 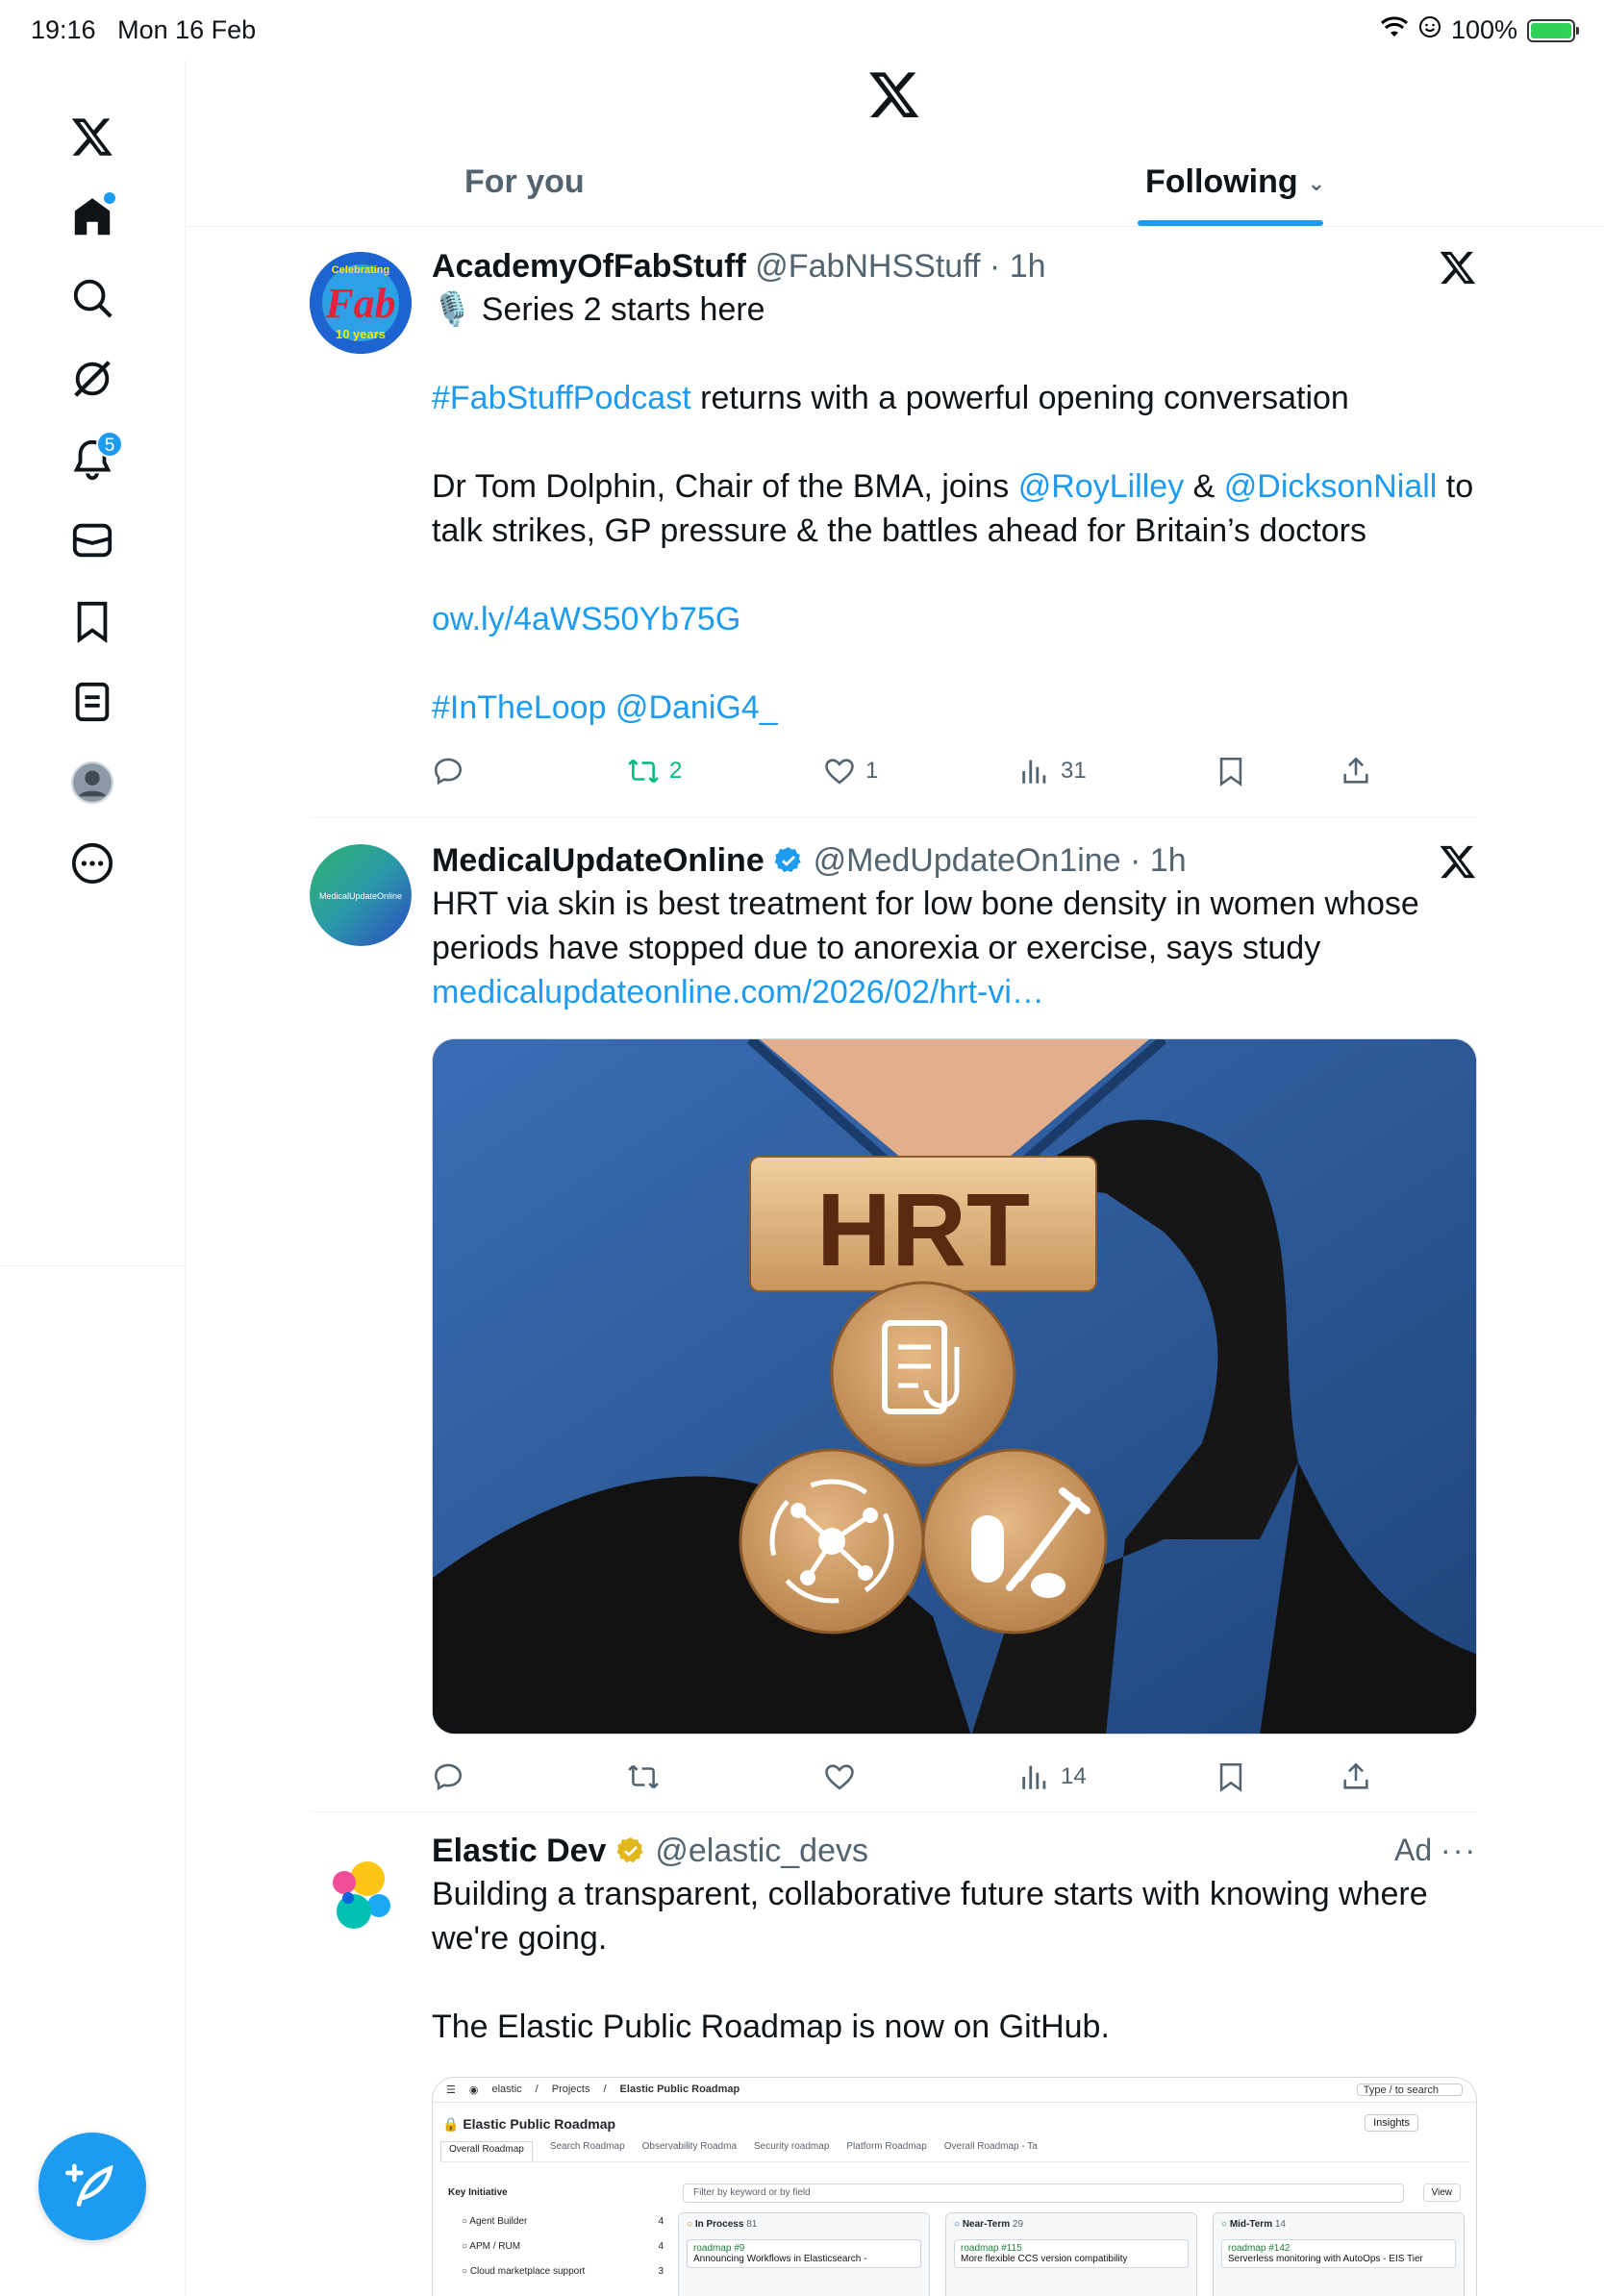 I want to click on wifi-icon, so click(x=1394, y=30).